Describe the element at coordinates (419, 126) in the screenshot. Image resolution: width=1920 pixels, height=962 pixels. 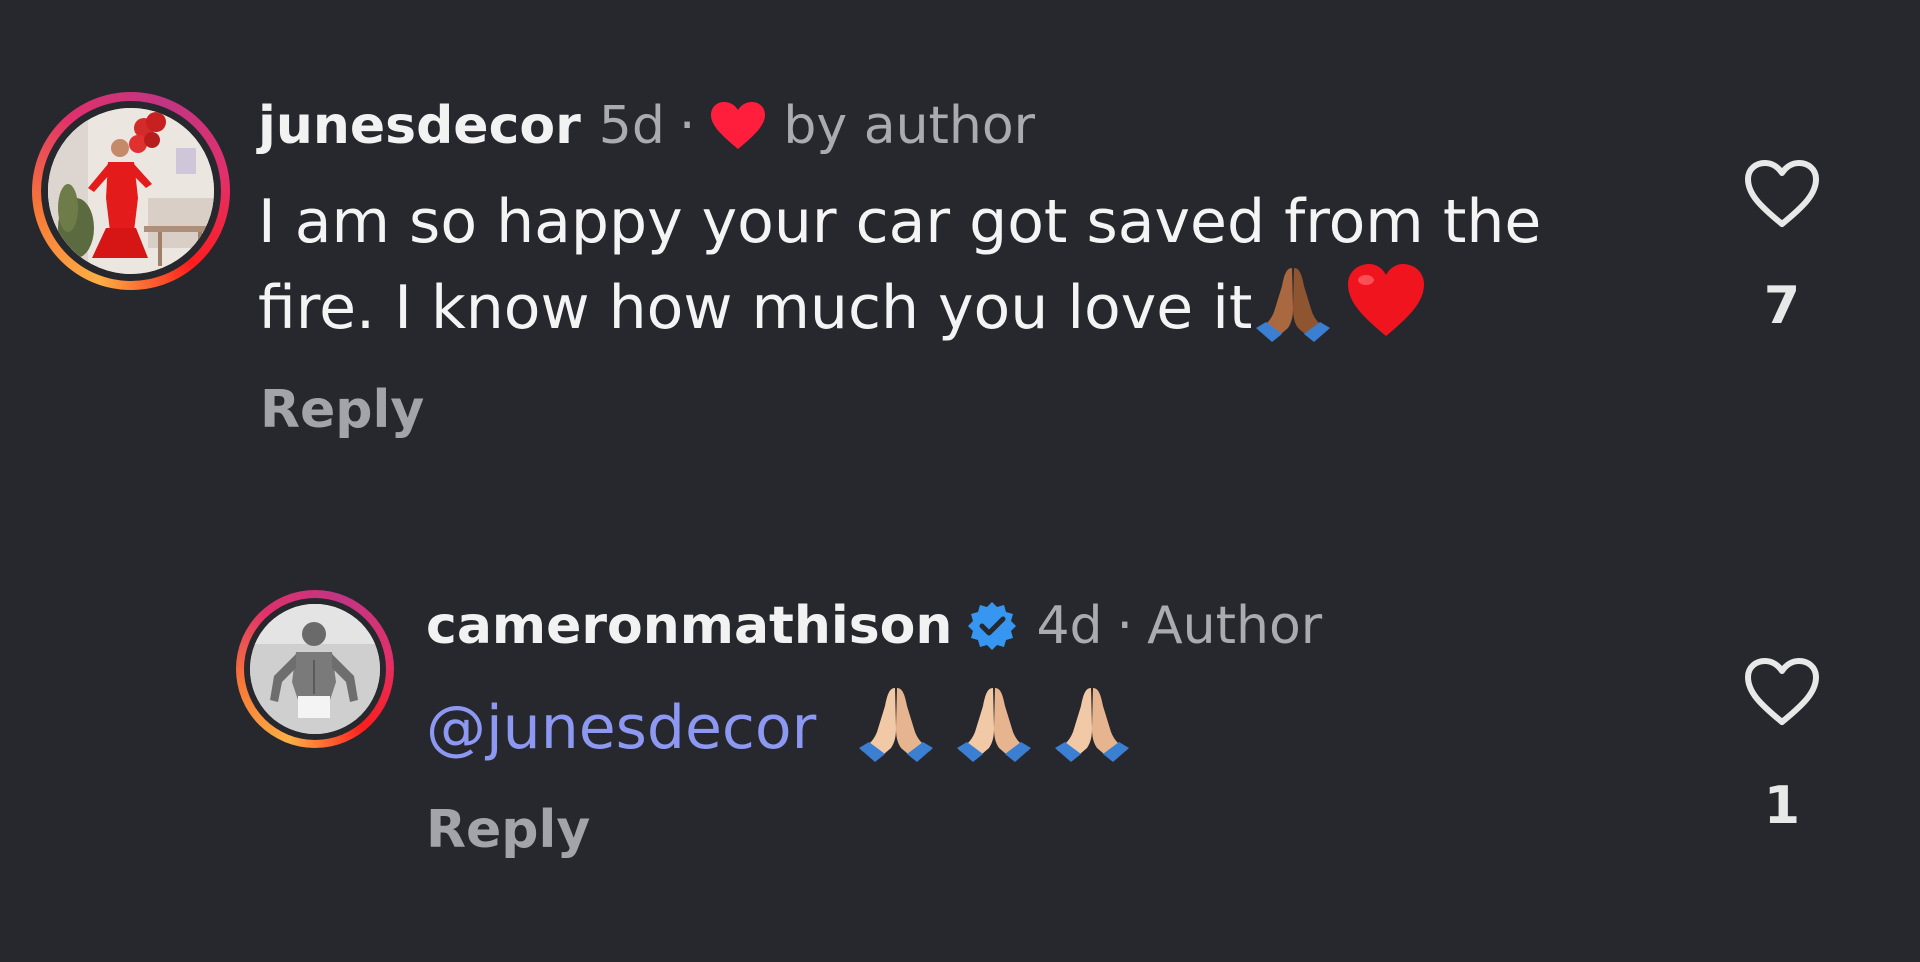
I see `username: junesdecor` at that location.